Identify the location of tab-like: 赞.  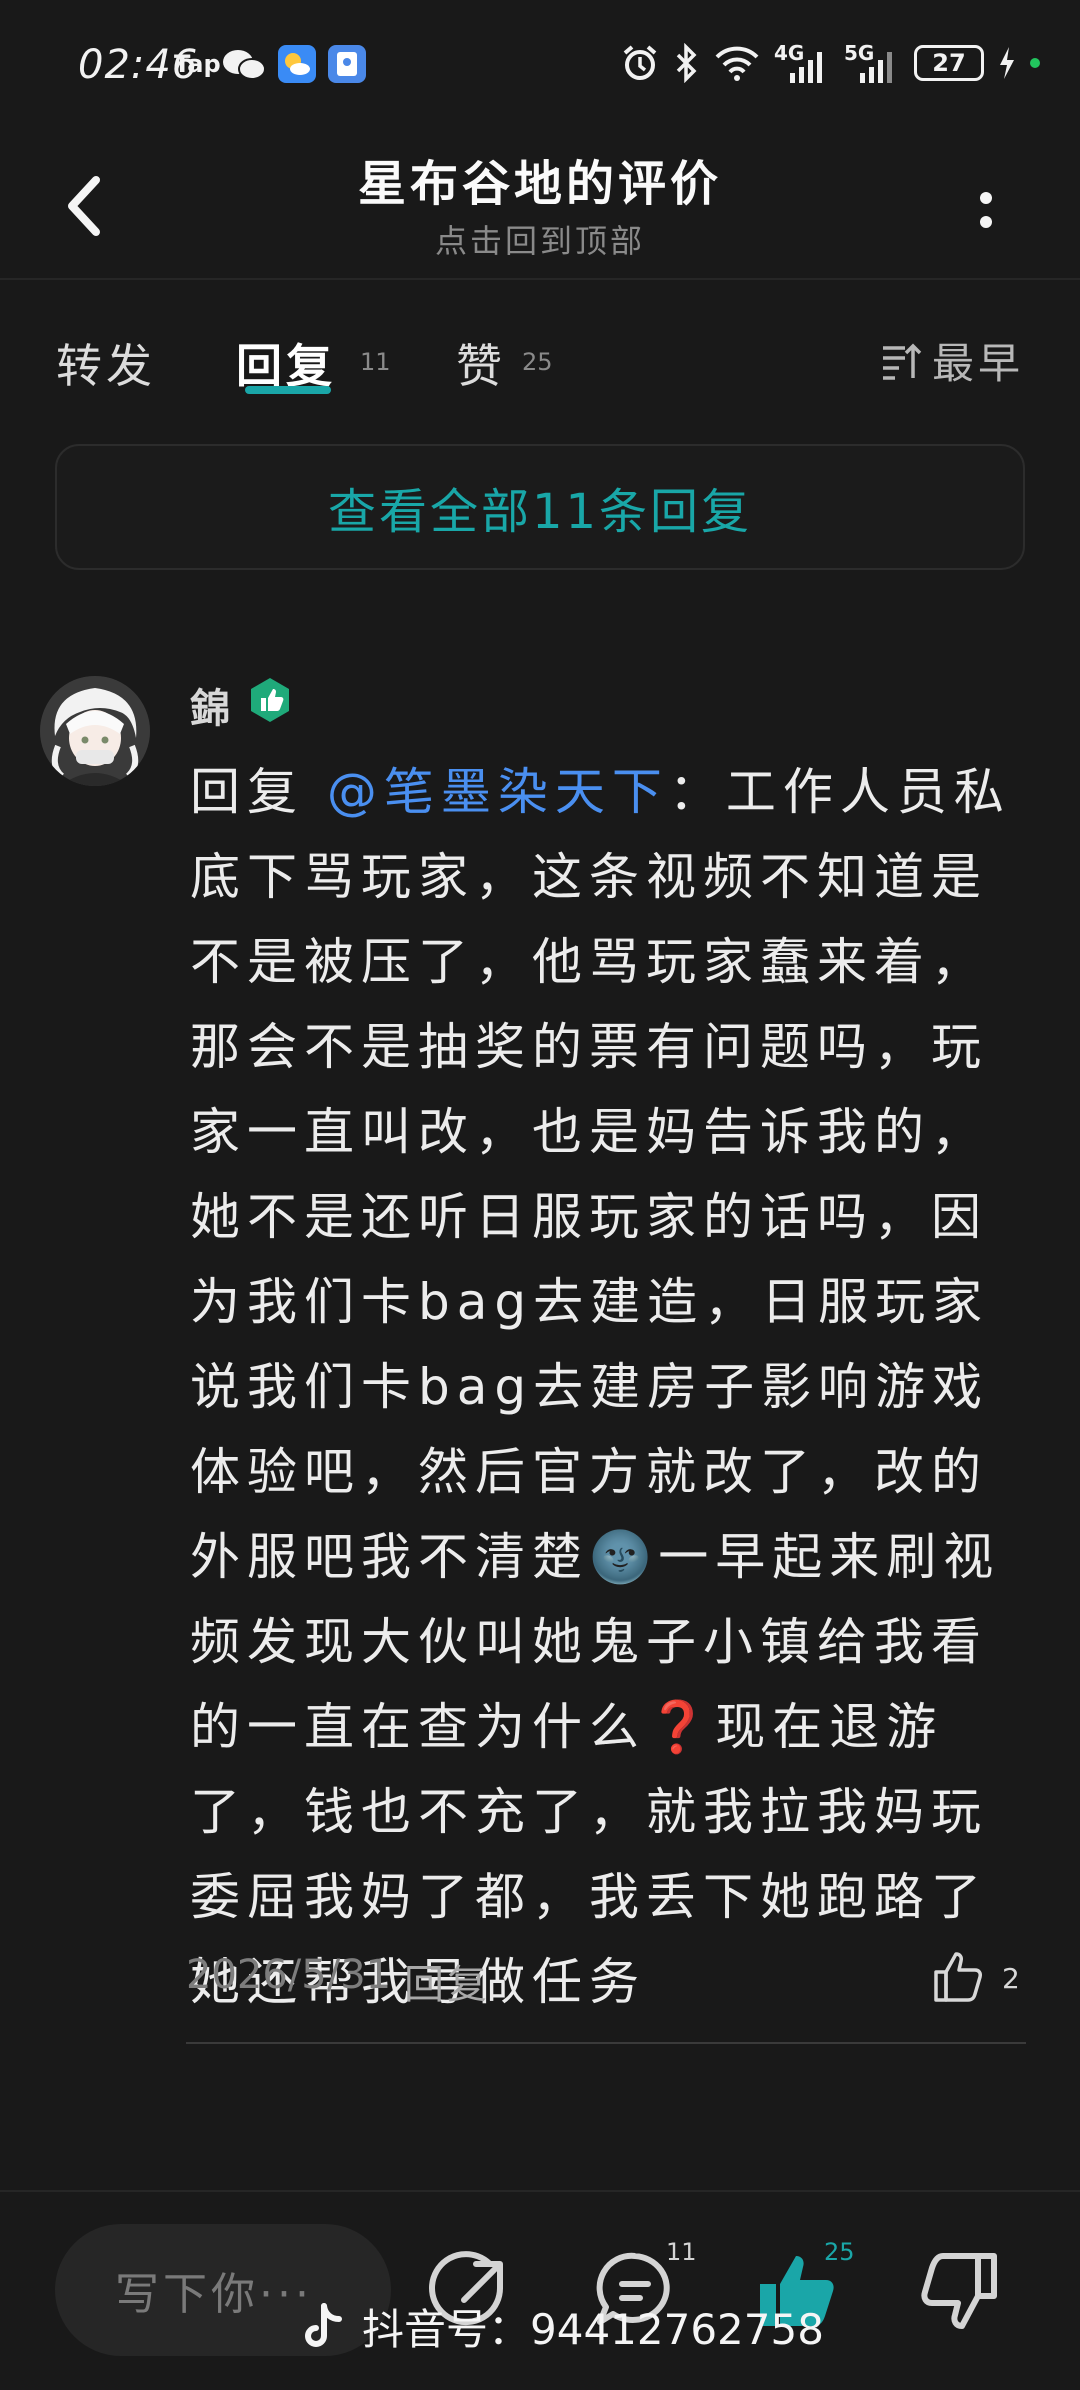
(481, 363).